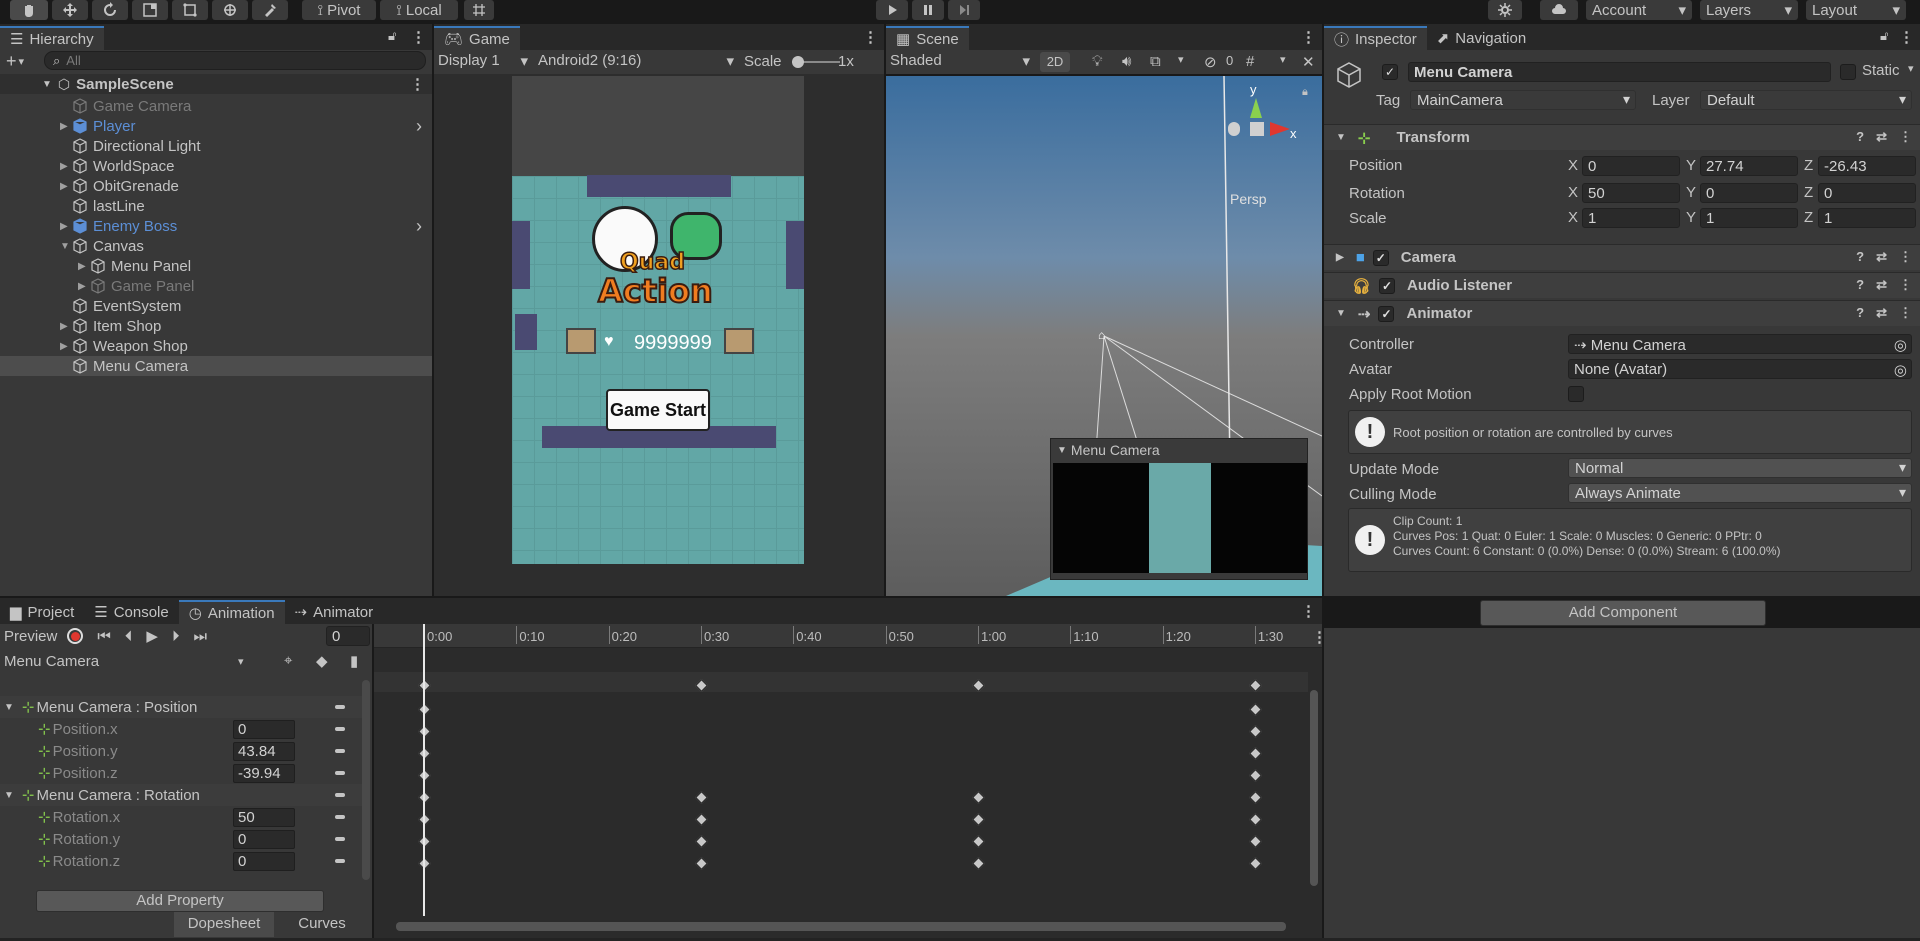 This screenshot has width=1920, height=941. I want to click on audio-enabled-checkbox: ✓, so click(1387, 285).